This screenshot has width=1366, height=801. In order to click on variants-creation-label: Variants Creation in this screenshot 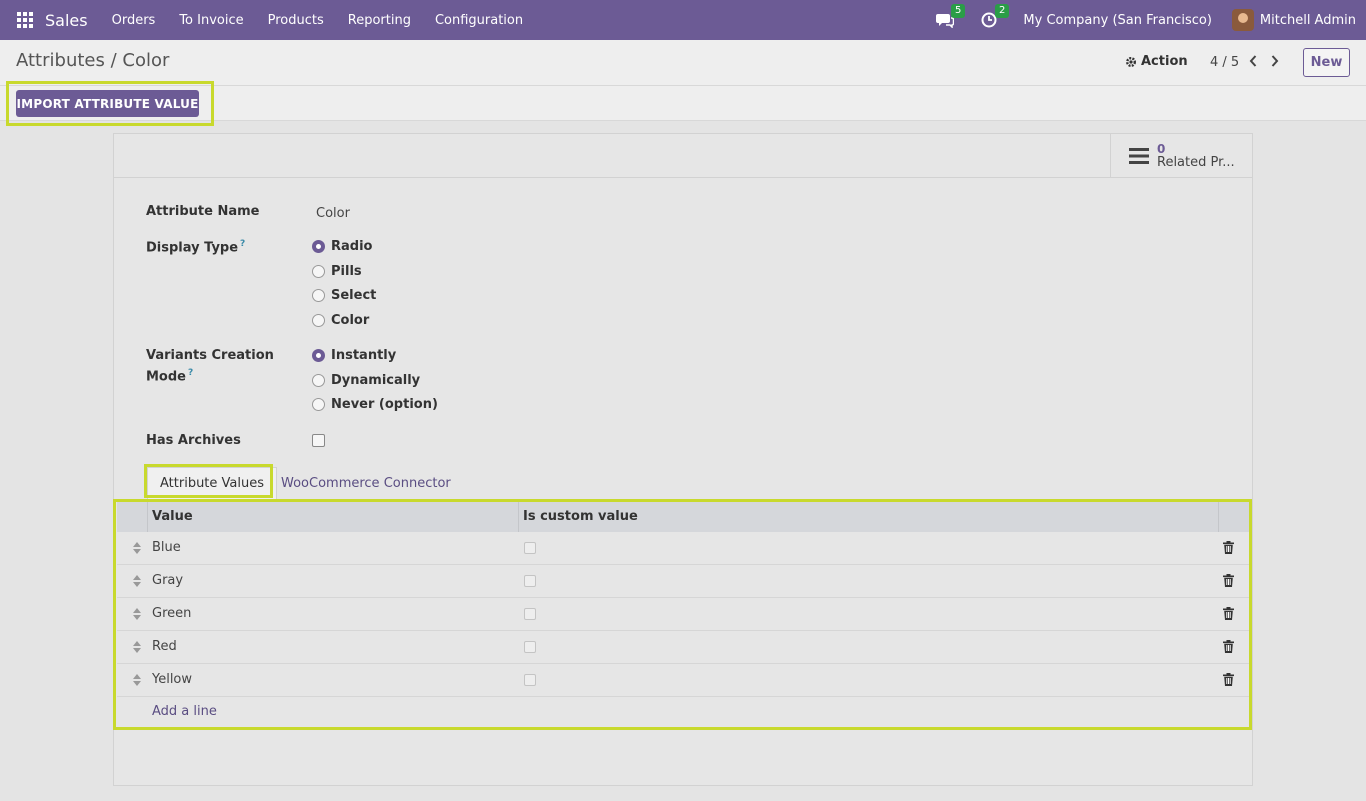, I will do `click(210, 355)`.